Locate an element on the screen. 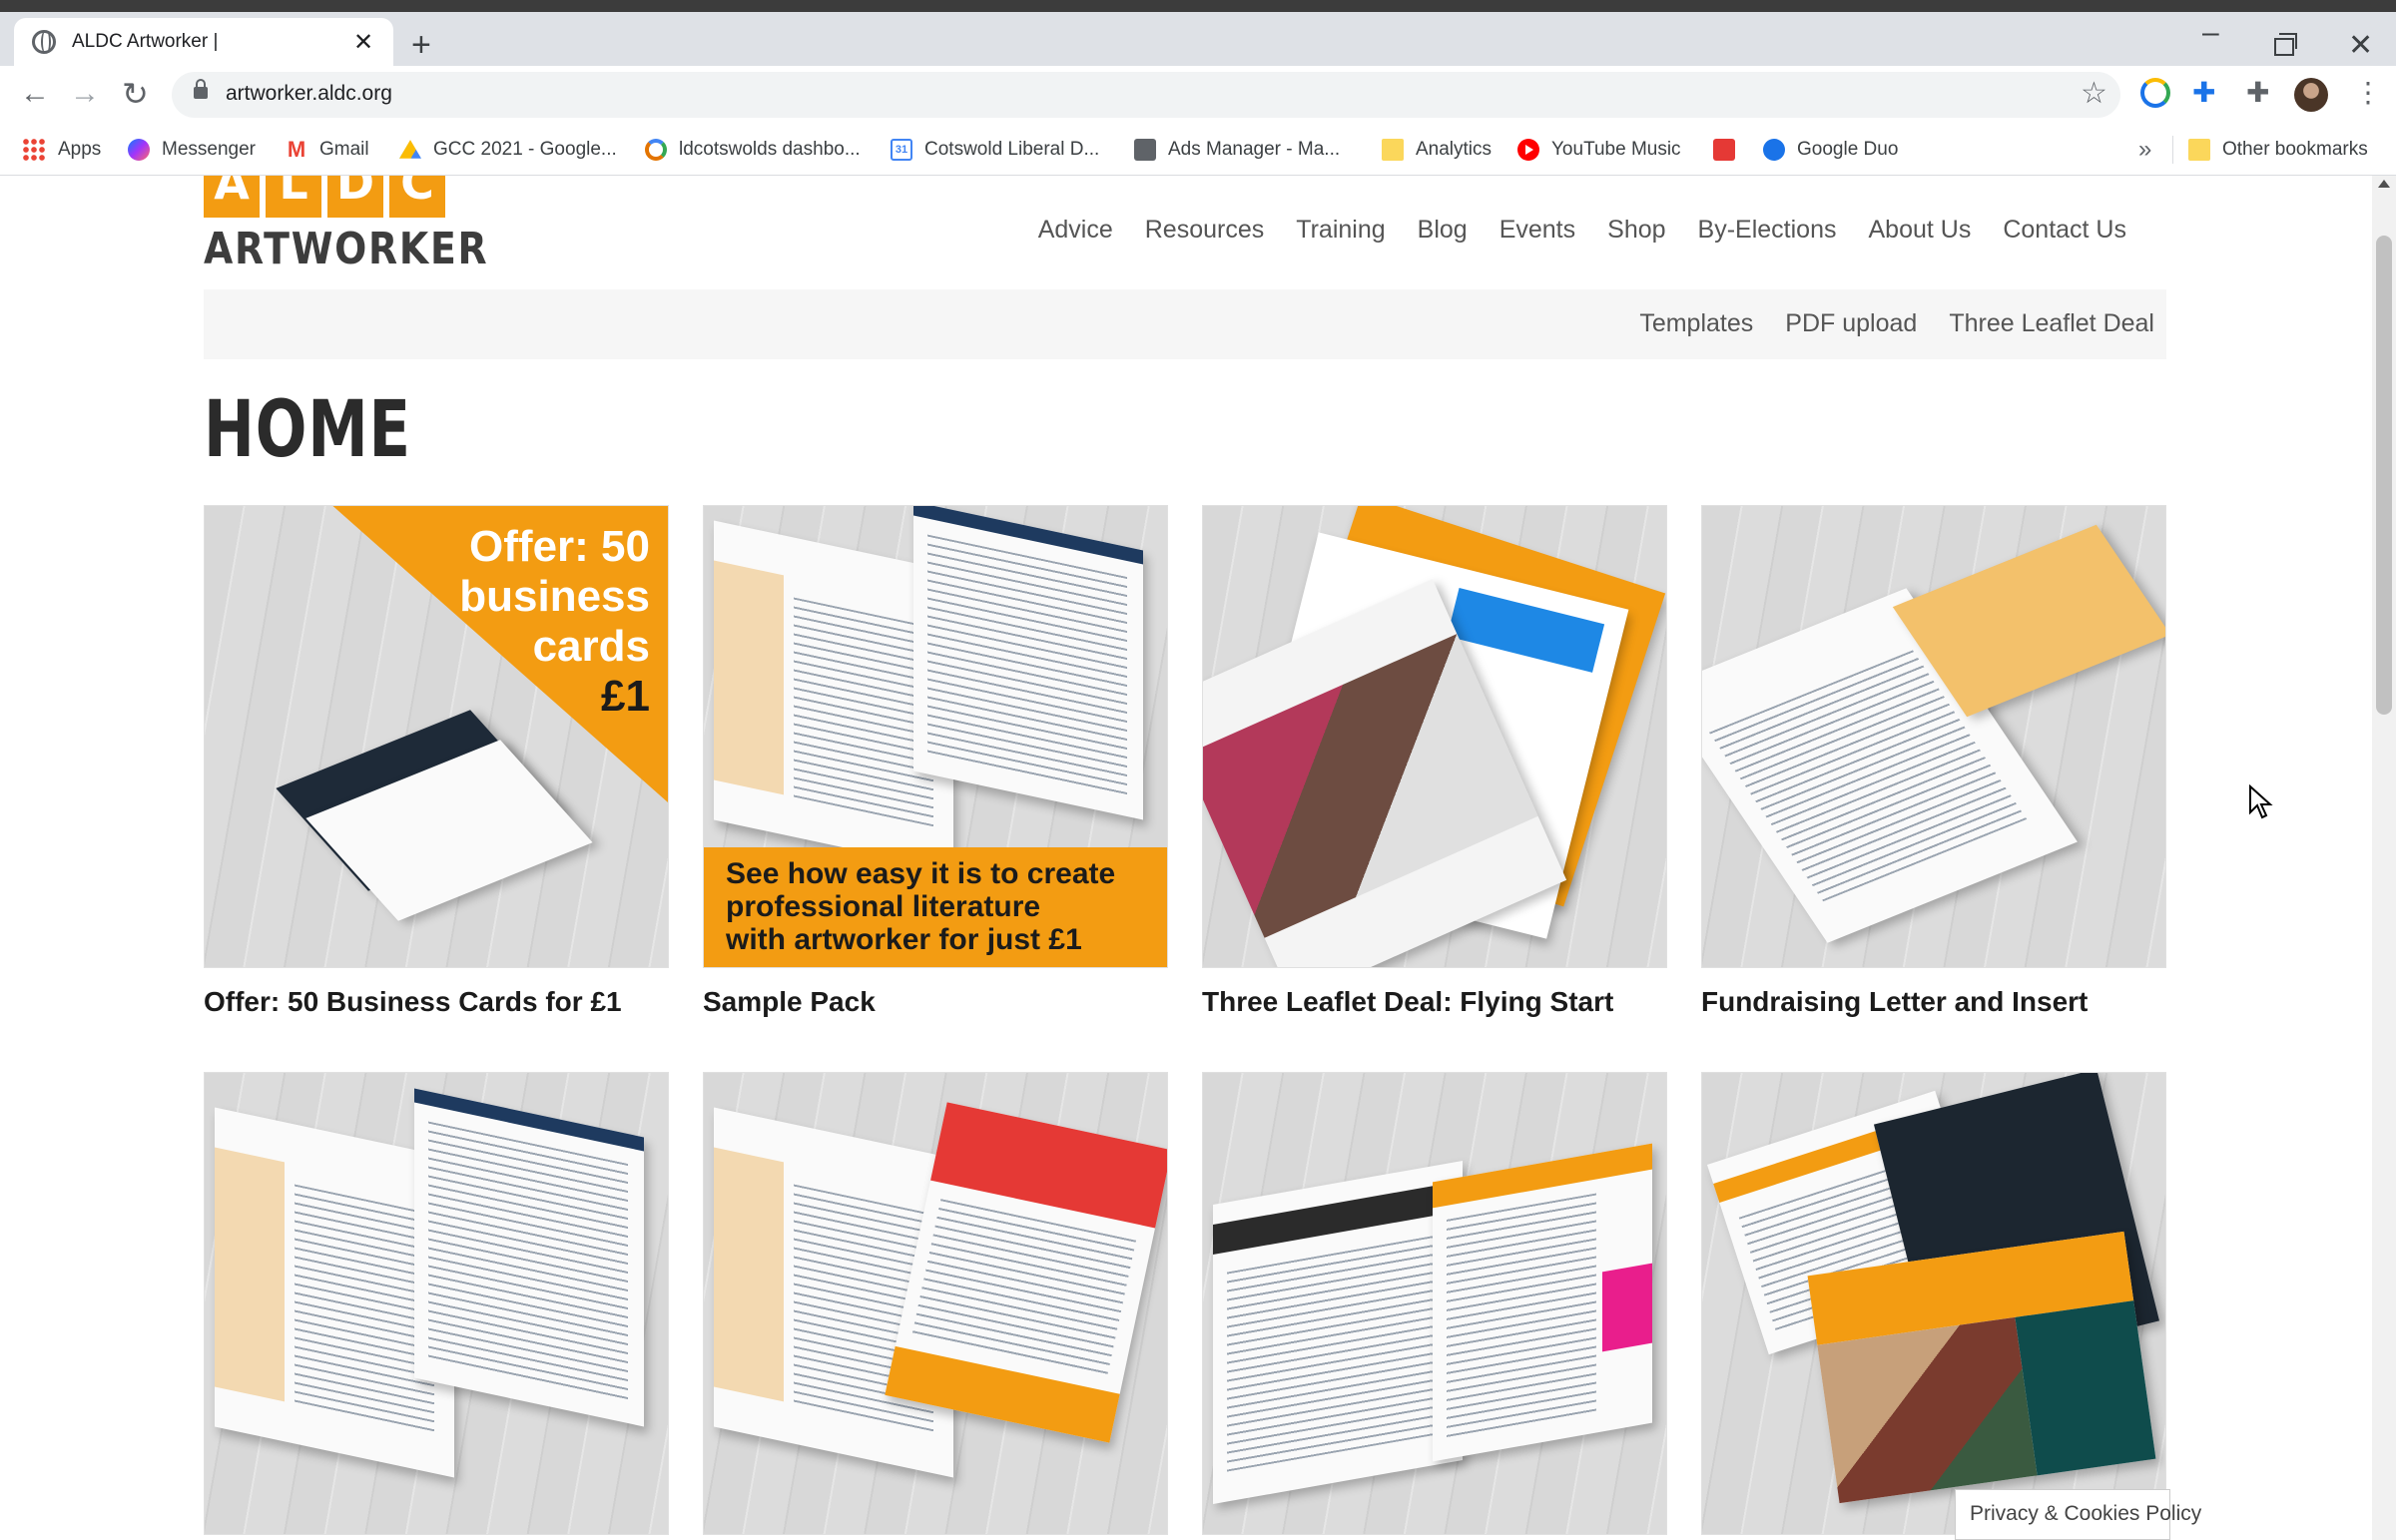  bookmark-star-icon: ☆ is located at coordinates (2094, 93).